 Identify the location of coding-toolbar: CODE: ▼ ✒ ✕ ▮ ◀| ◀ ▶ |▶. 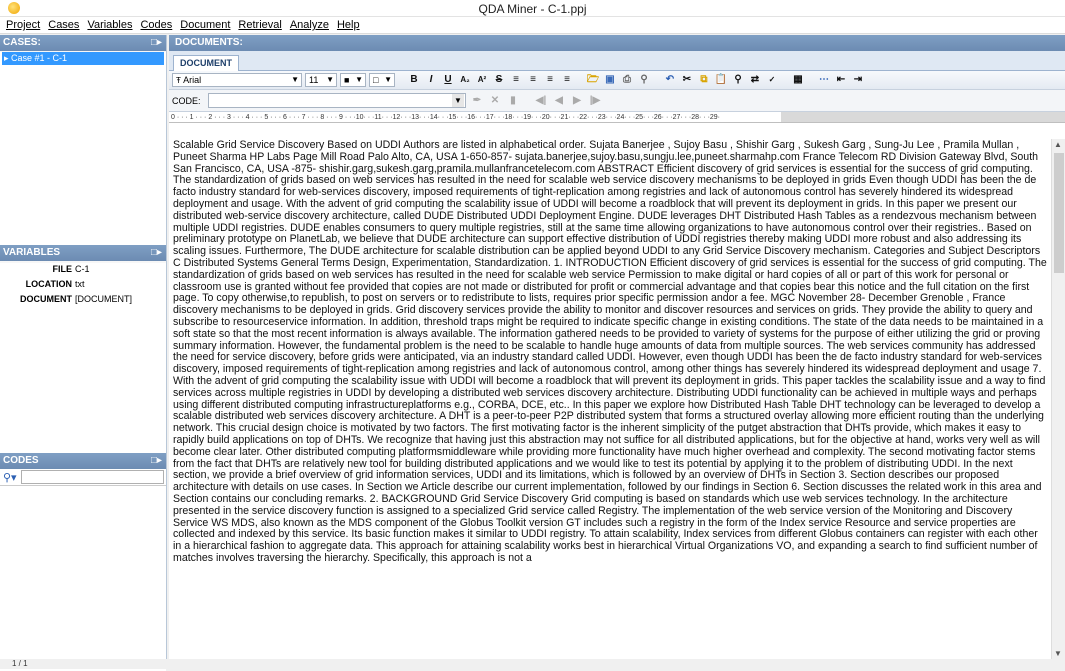
(617, 101).